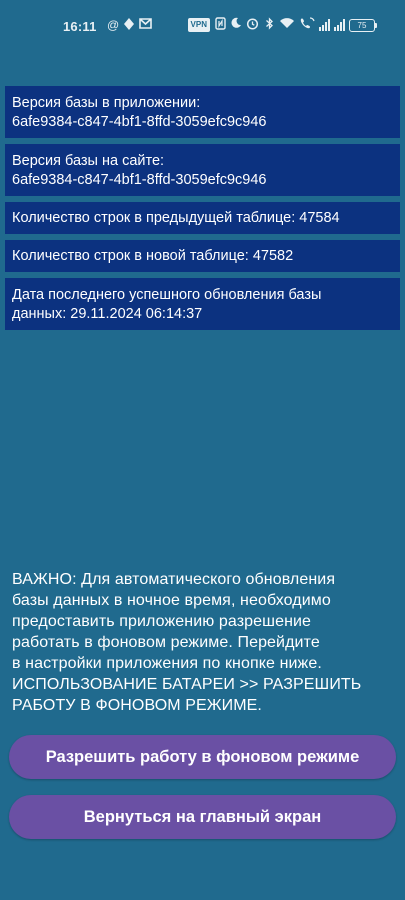  What do you see at coordinates (88, 161) in the screenshot?
I see `site-version-label: Версия базы на сайте:` at bounding box center [88, 161].